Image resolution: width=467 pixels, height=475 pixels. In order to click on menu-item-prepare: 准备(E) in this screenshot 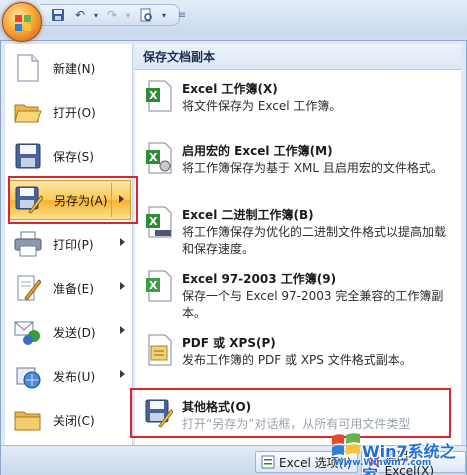, I will do `click(70, 288)`.